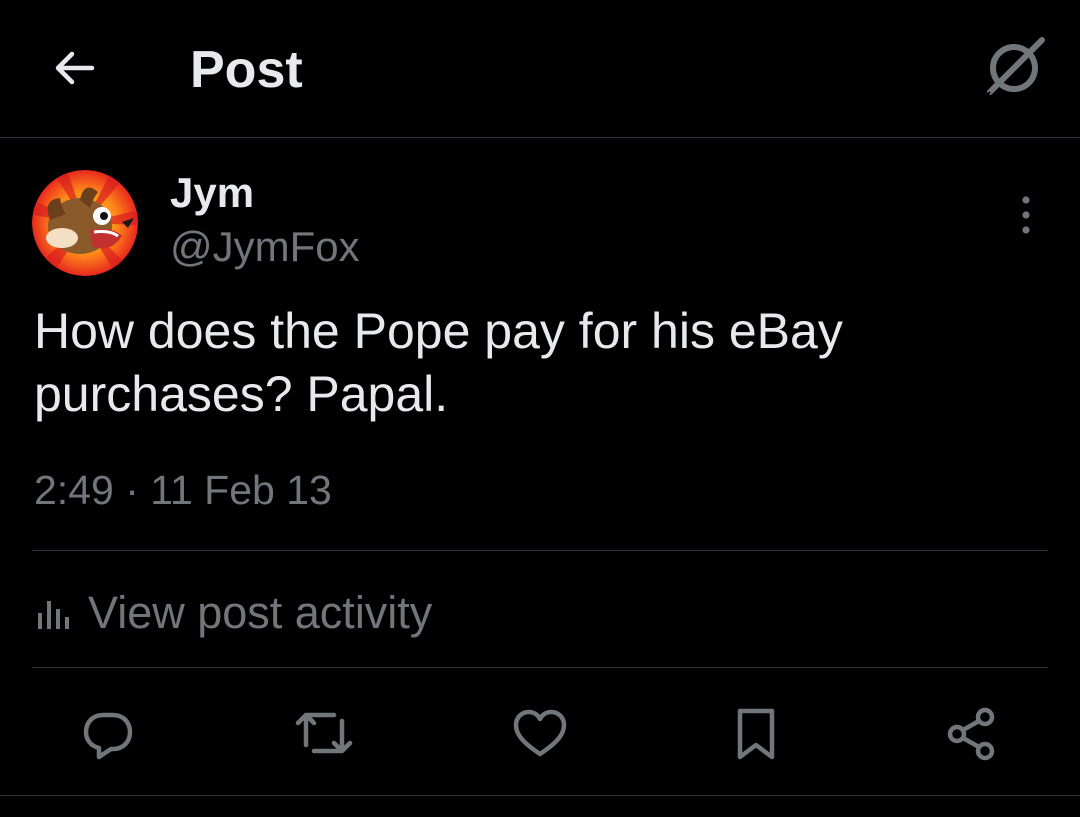 Image resolution: width=1080 pixels, height=817 pixels. I want to click on reply-icon, so click(108, 736).